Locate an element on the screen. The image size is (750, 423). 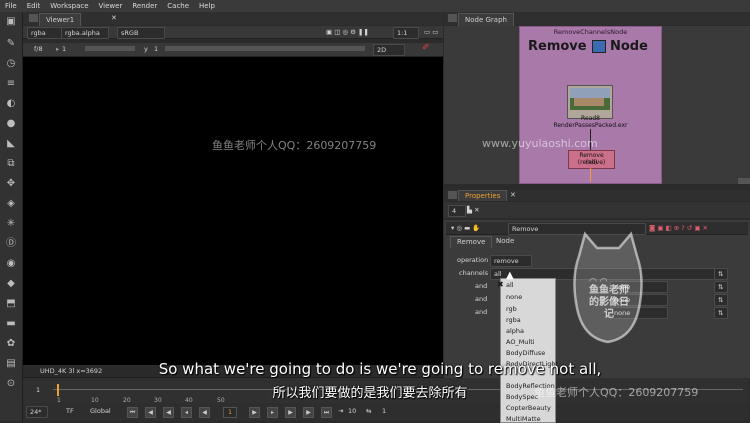
first-frame-icon: ⏮ is located at coordinates (132, 412).